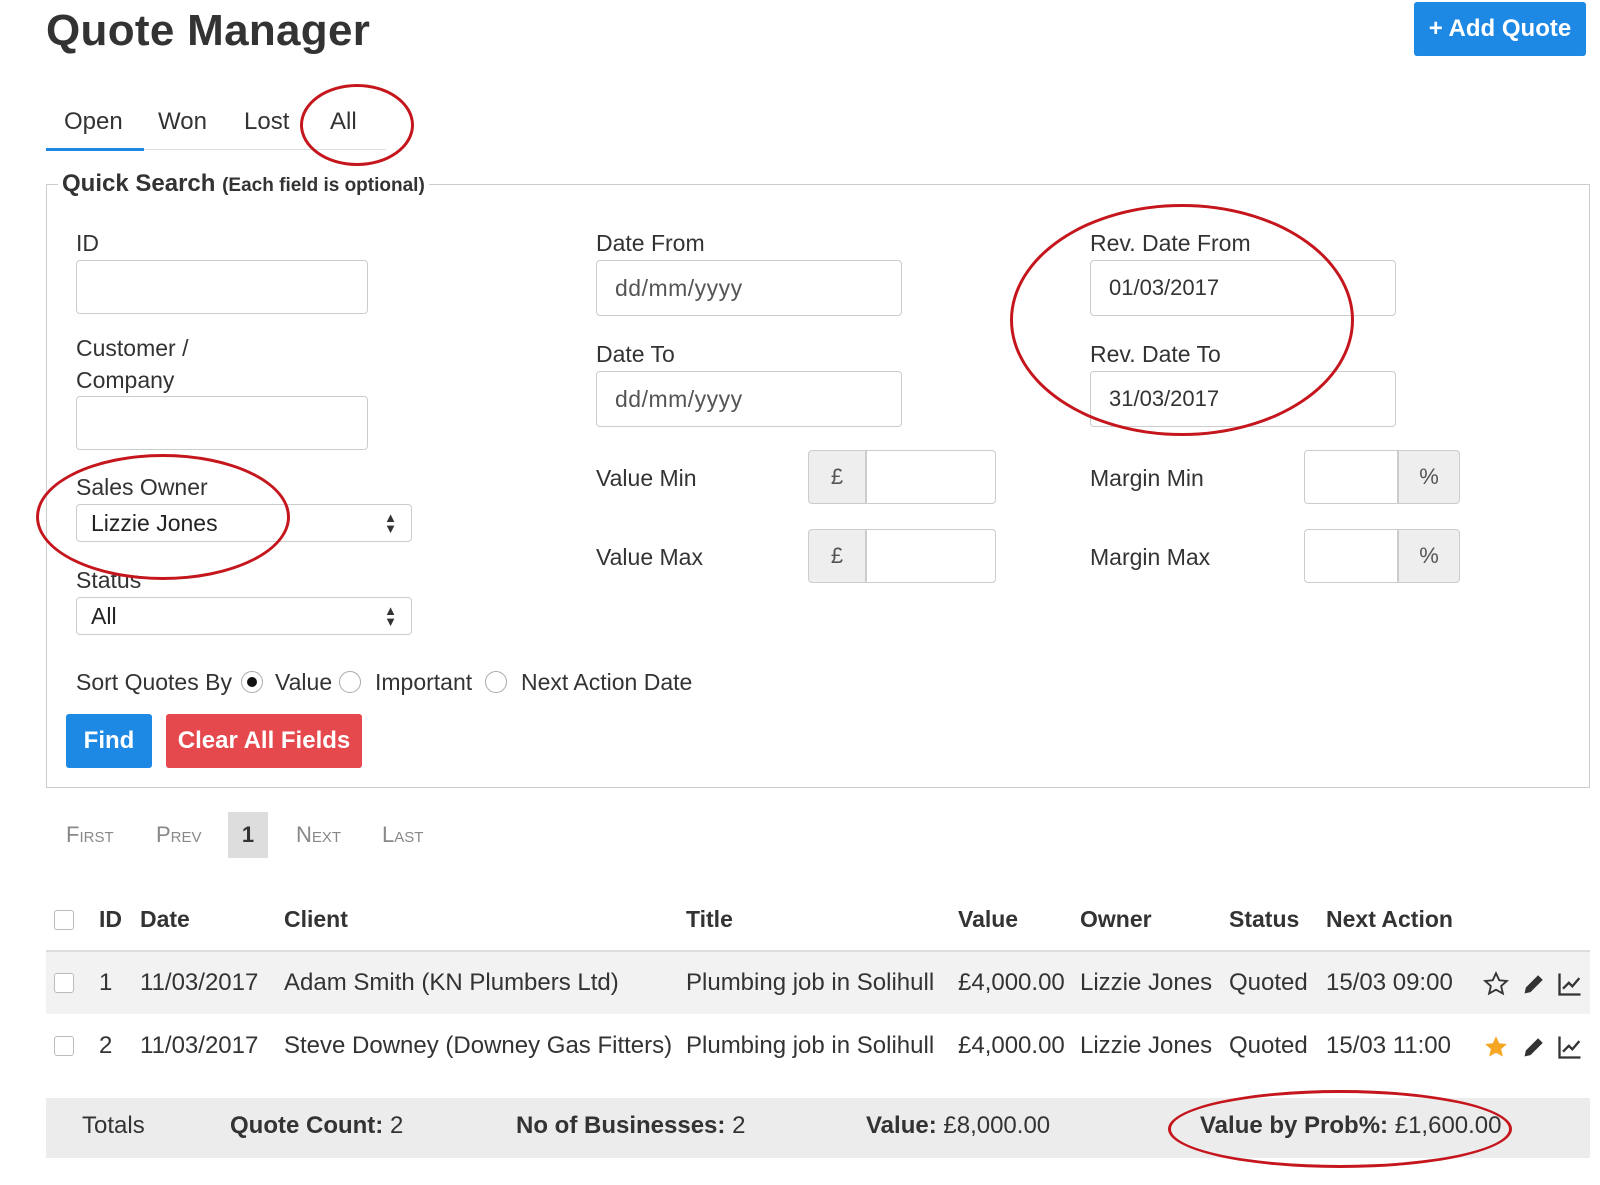  I want to click on row-client: Steve Downey (Downey Gas Fitters), so click(478, 1046).